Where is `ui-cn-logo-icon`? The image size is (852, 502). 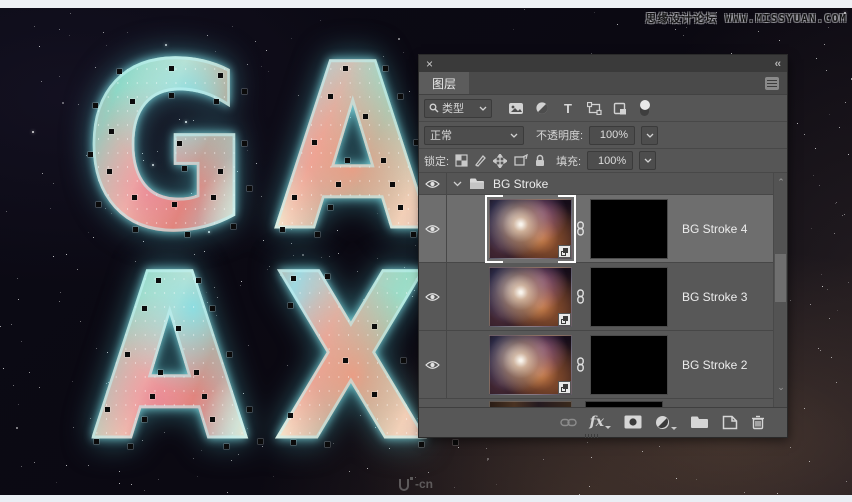
ui-cn-logo-icon is located at coordinates (406, 484).